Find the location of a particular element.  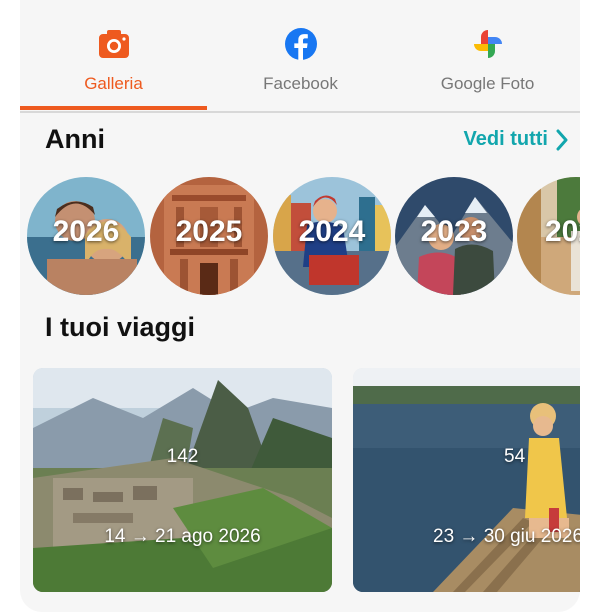

trip-photo is located at coordinates (466, 480).